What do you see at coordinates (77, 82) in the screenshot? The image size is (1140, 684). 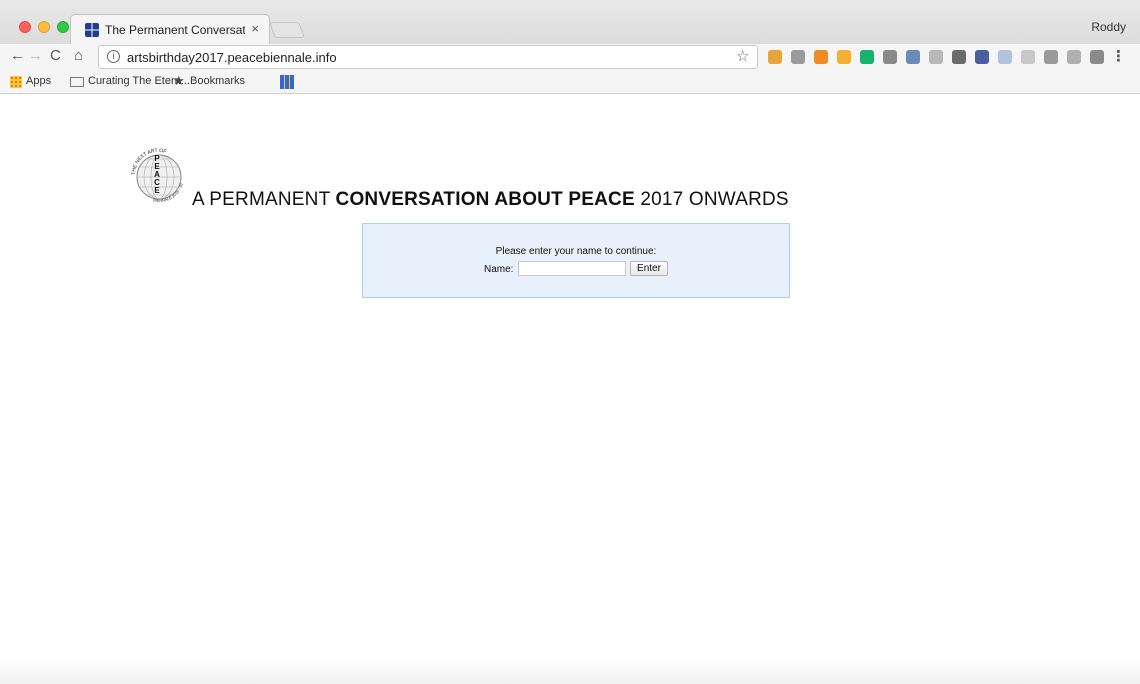 I see `folder-icon` at bounding box center [77, 82].